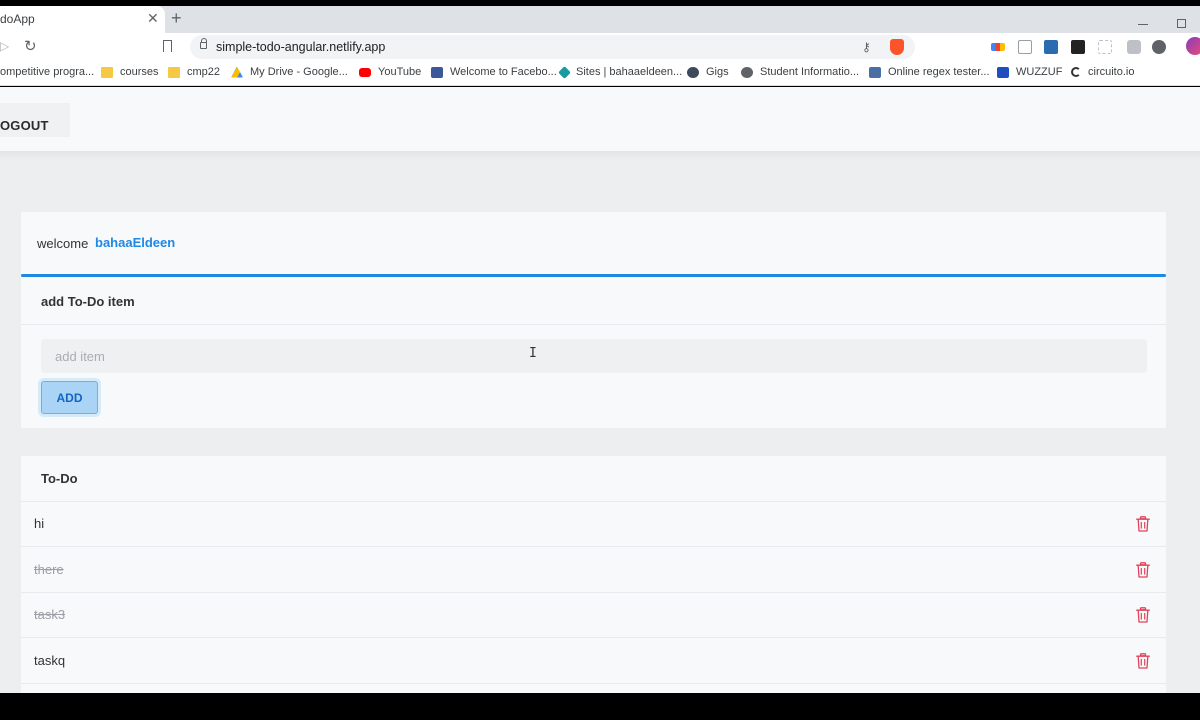  What do you see at coordinates (1181, 23) in the screenshot?
I see `maximize-icon` at bounding box center [1181, 23].